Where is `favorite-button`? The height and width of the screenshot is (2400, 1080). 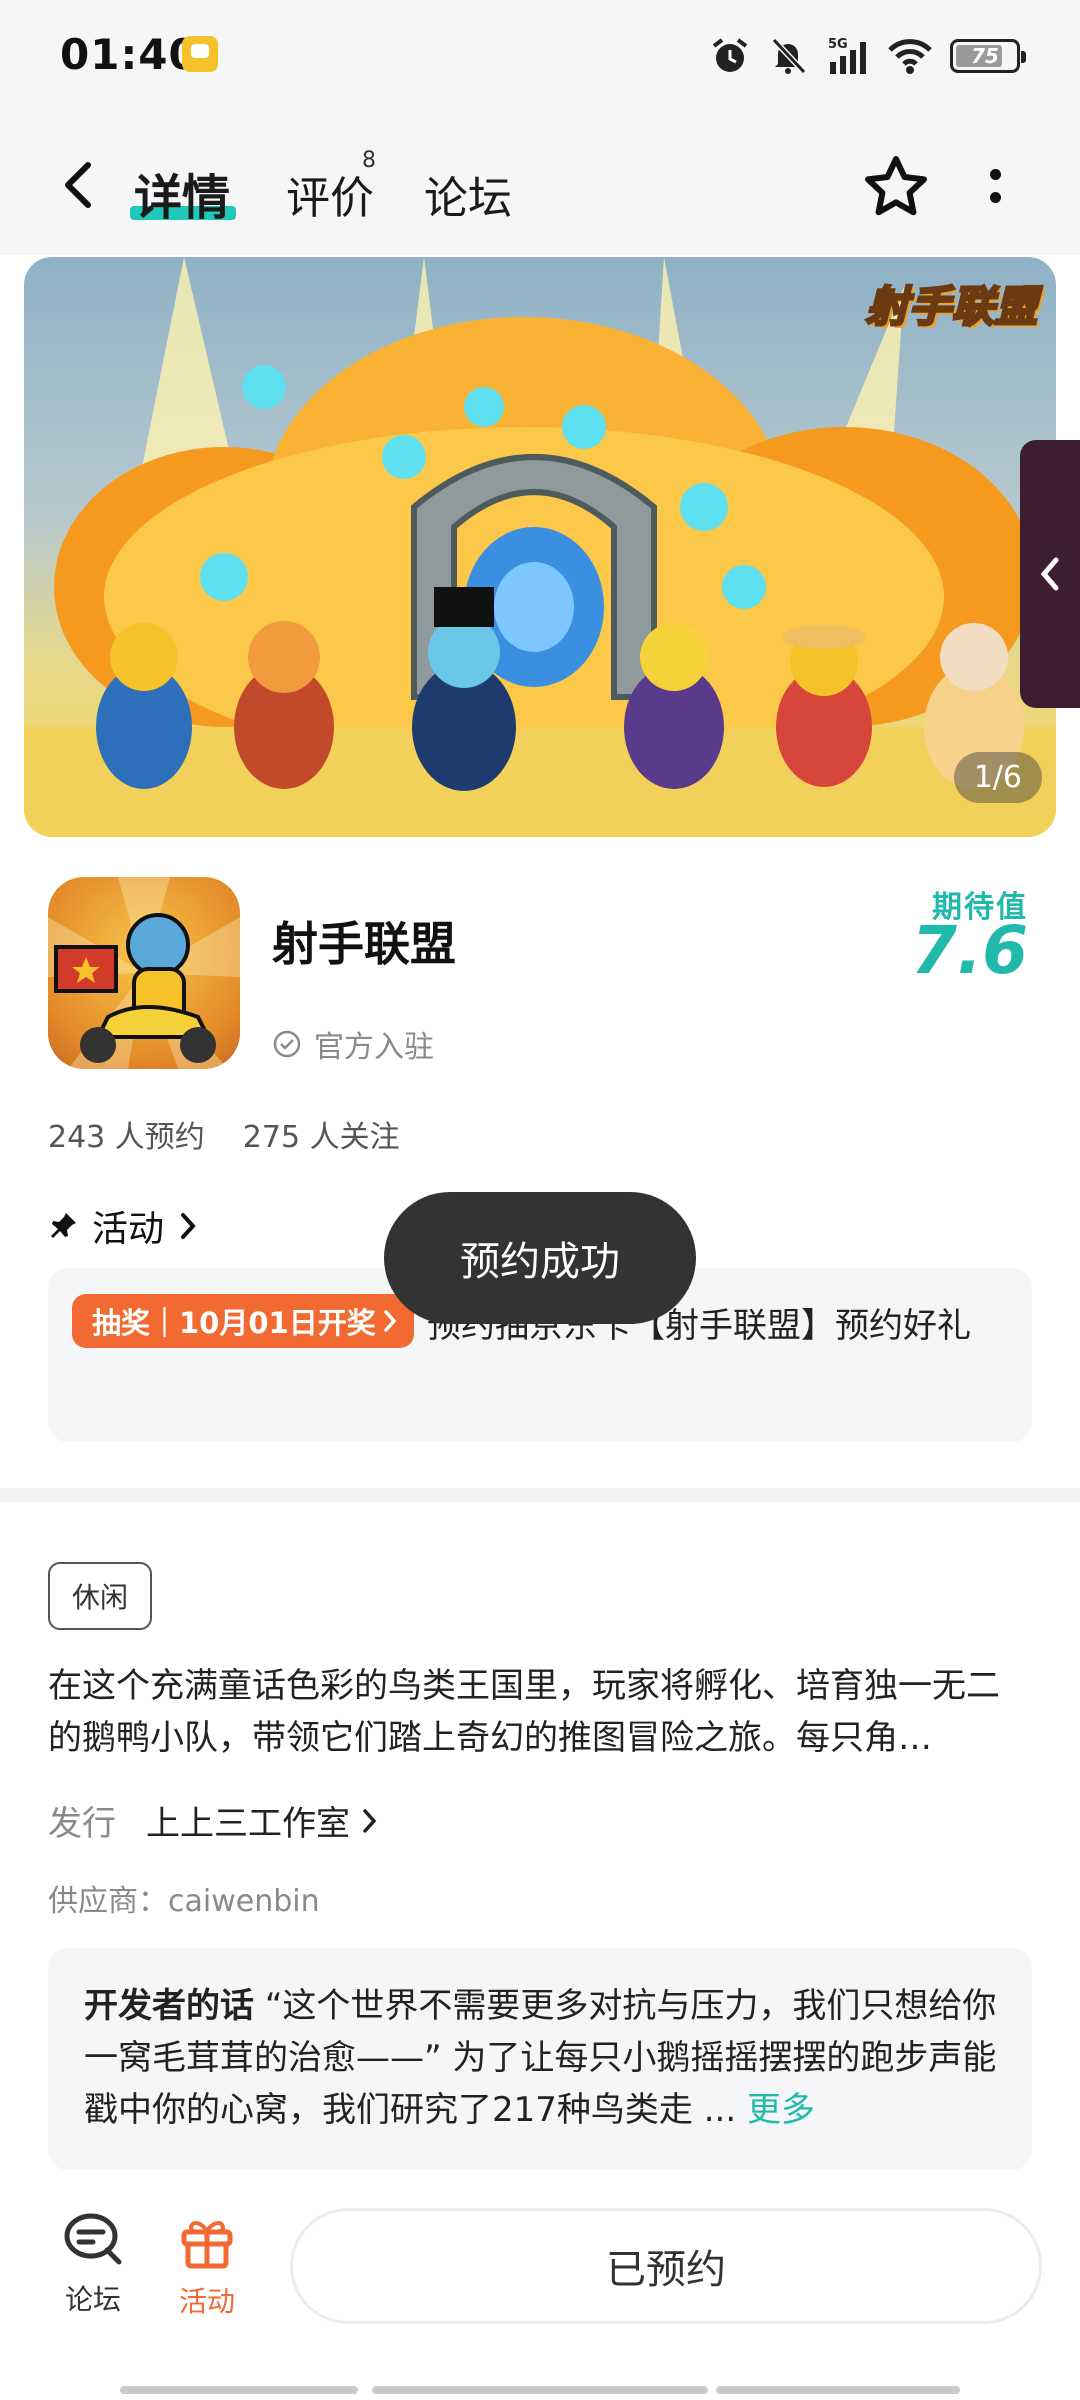 favorite-button is located at coordinates (896, 186).